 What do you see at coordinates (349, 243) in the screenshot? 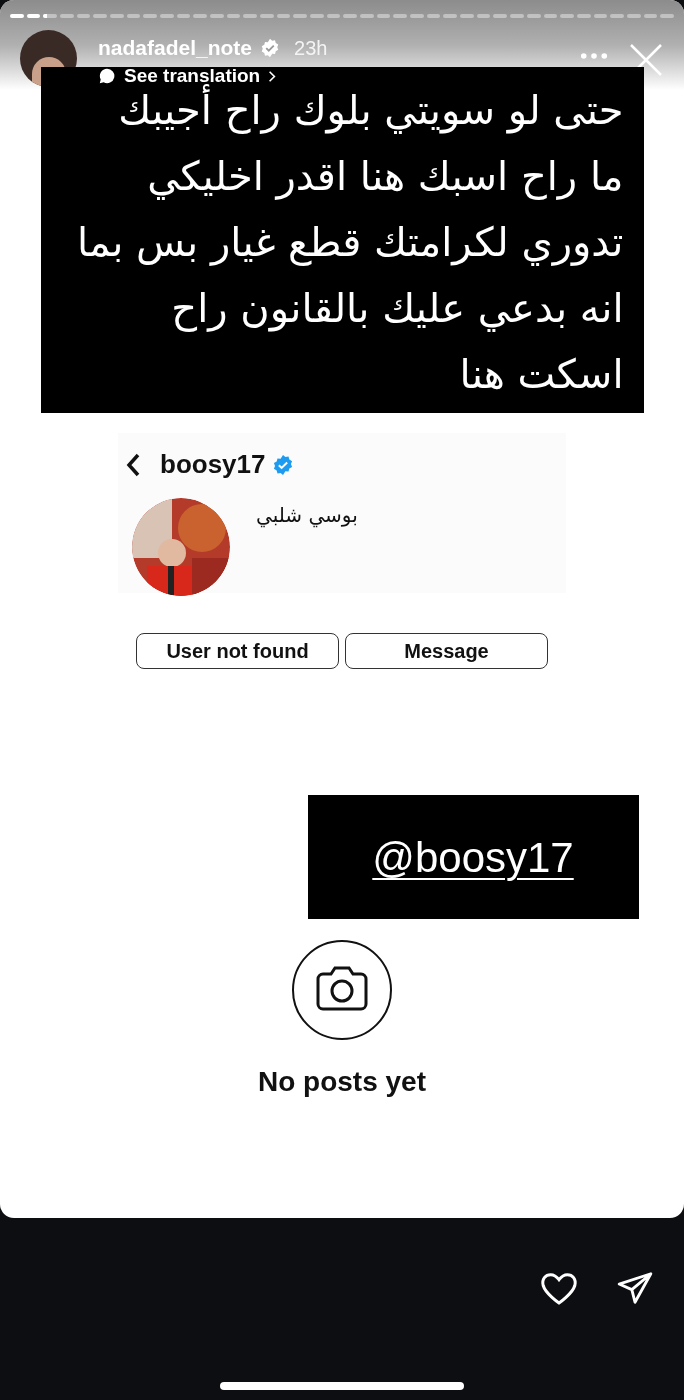
I see `story-text-line: تدوري لكرامتك قطع غيار بس بما` at bounding box center [349, 243].